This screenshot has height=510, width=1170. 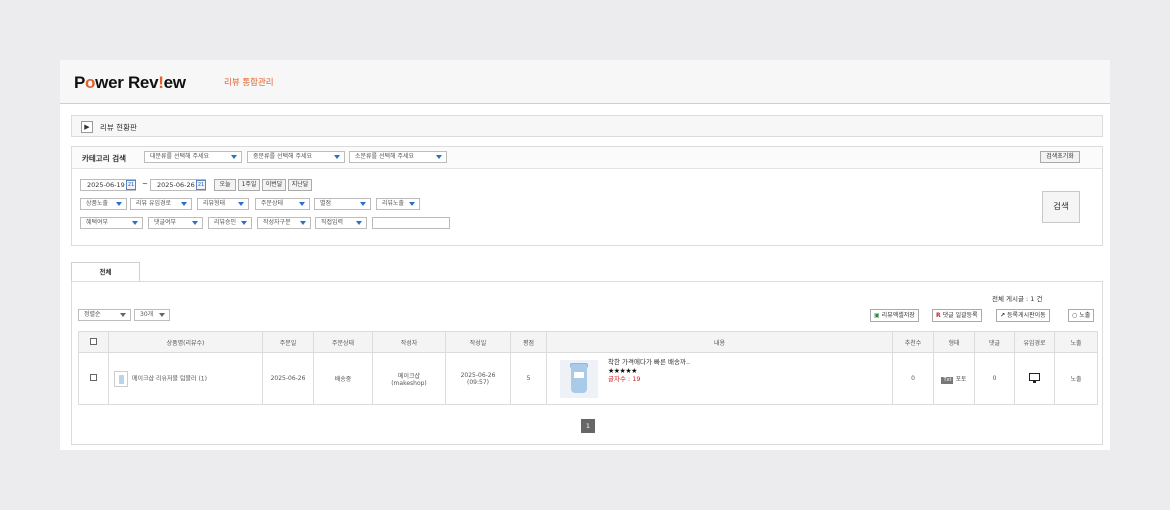 What do you see at coordinates (649, 371) in the screenshot?
I see `review-content: 착한 가격에다가 빠른 배송까.. ★★★★★ 글자수 : 19` at bounding box center [649, 371].